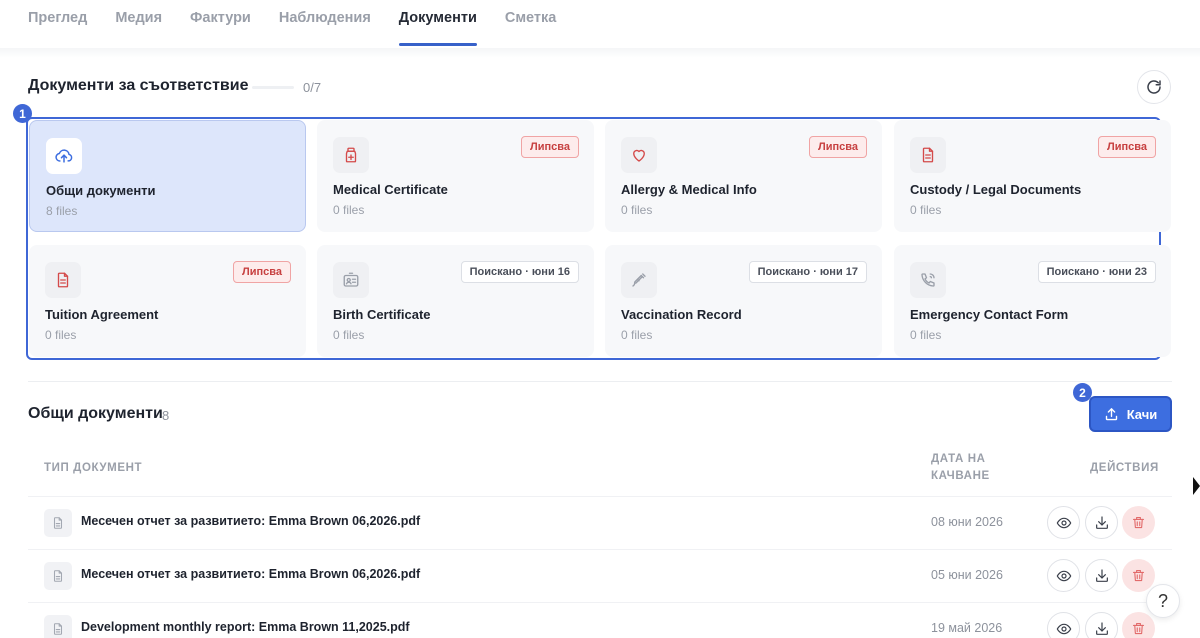  I want to click on help-button: ?, so click(1163, 601).